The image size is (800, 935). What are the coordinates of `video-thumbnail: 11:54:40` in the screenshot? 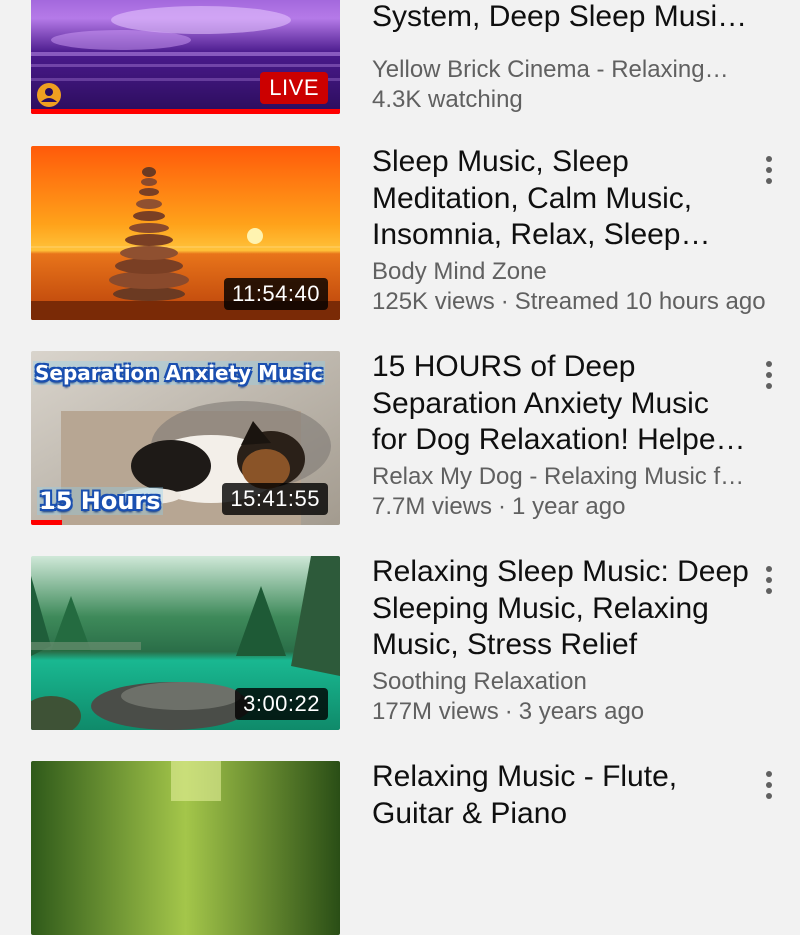 It's located at (185, 233).